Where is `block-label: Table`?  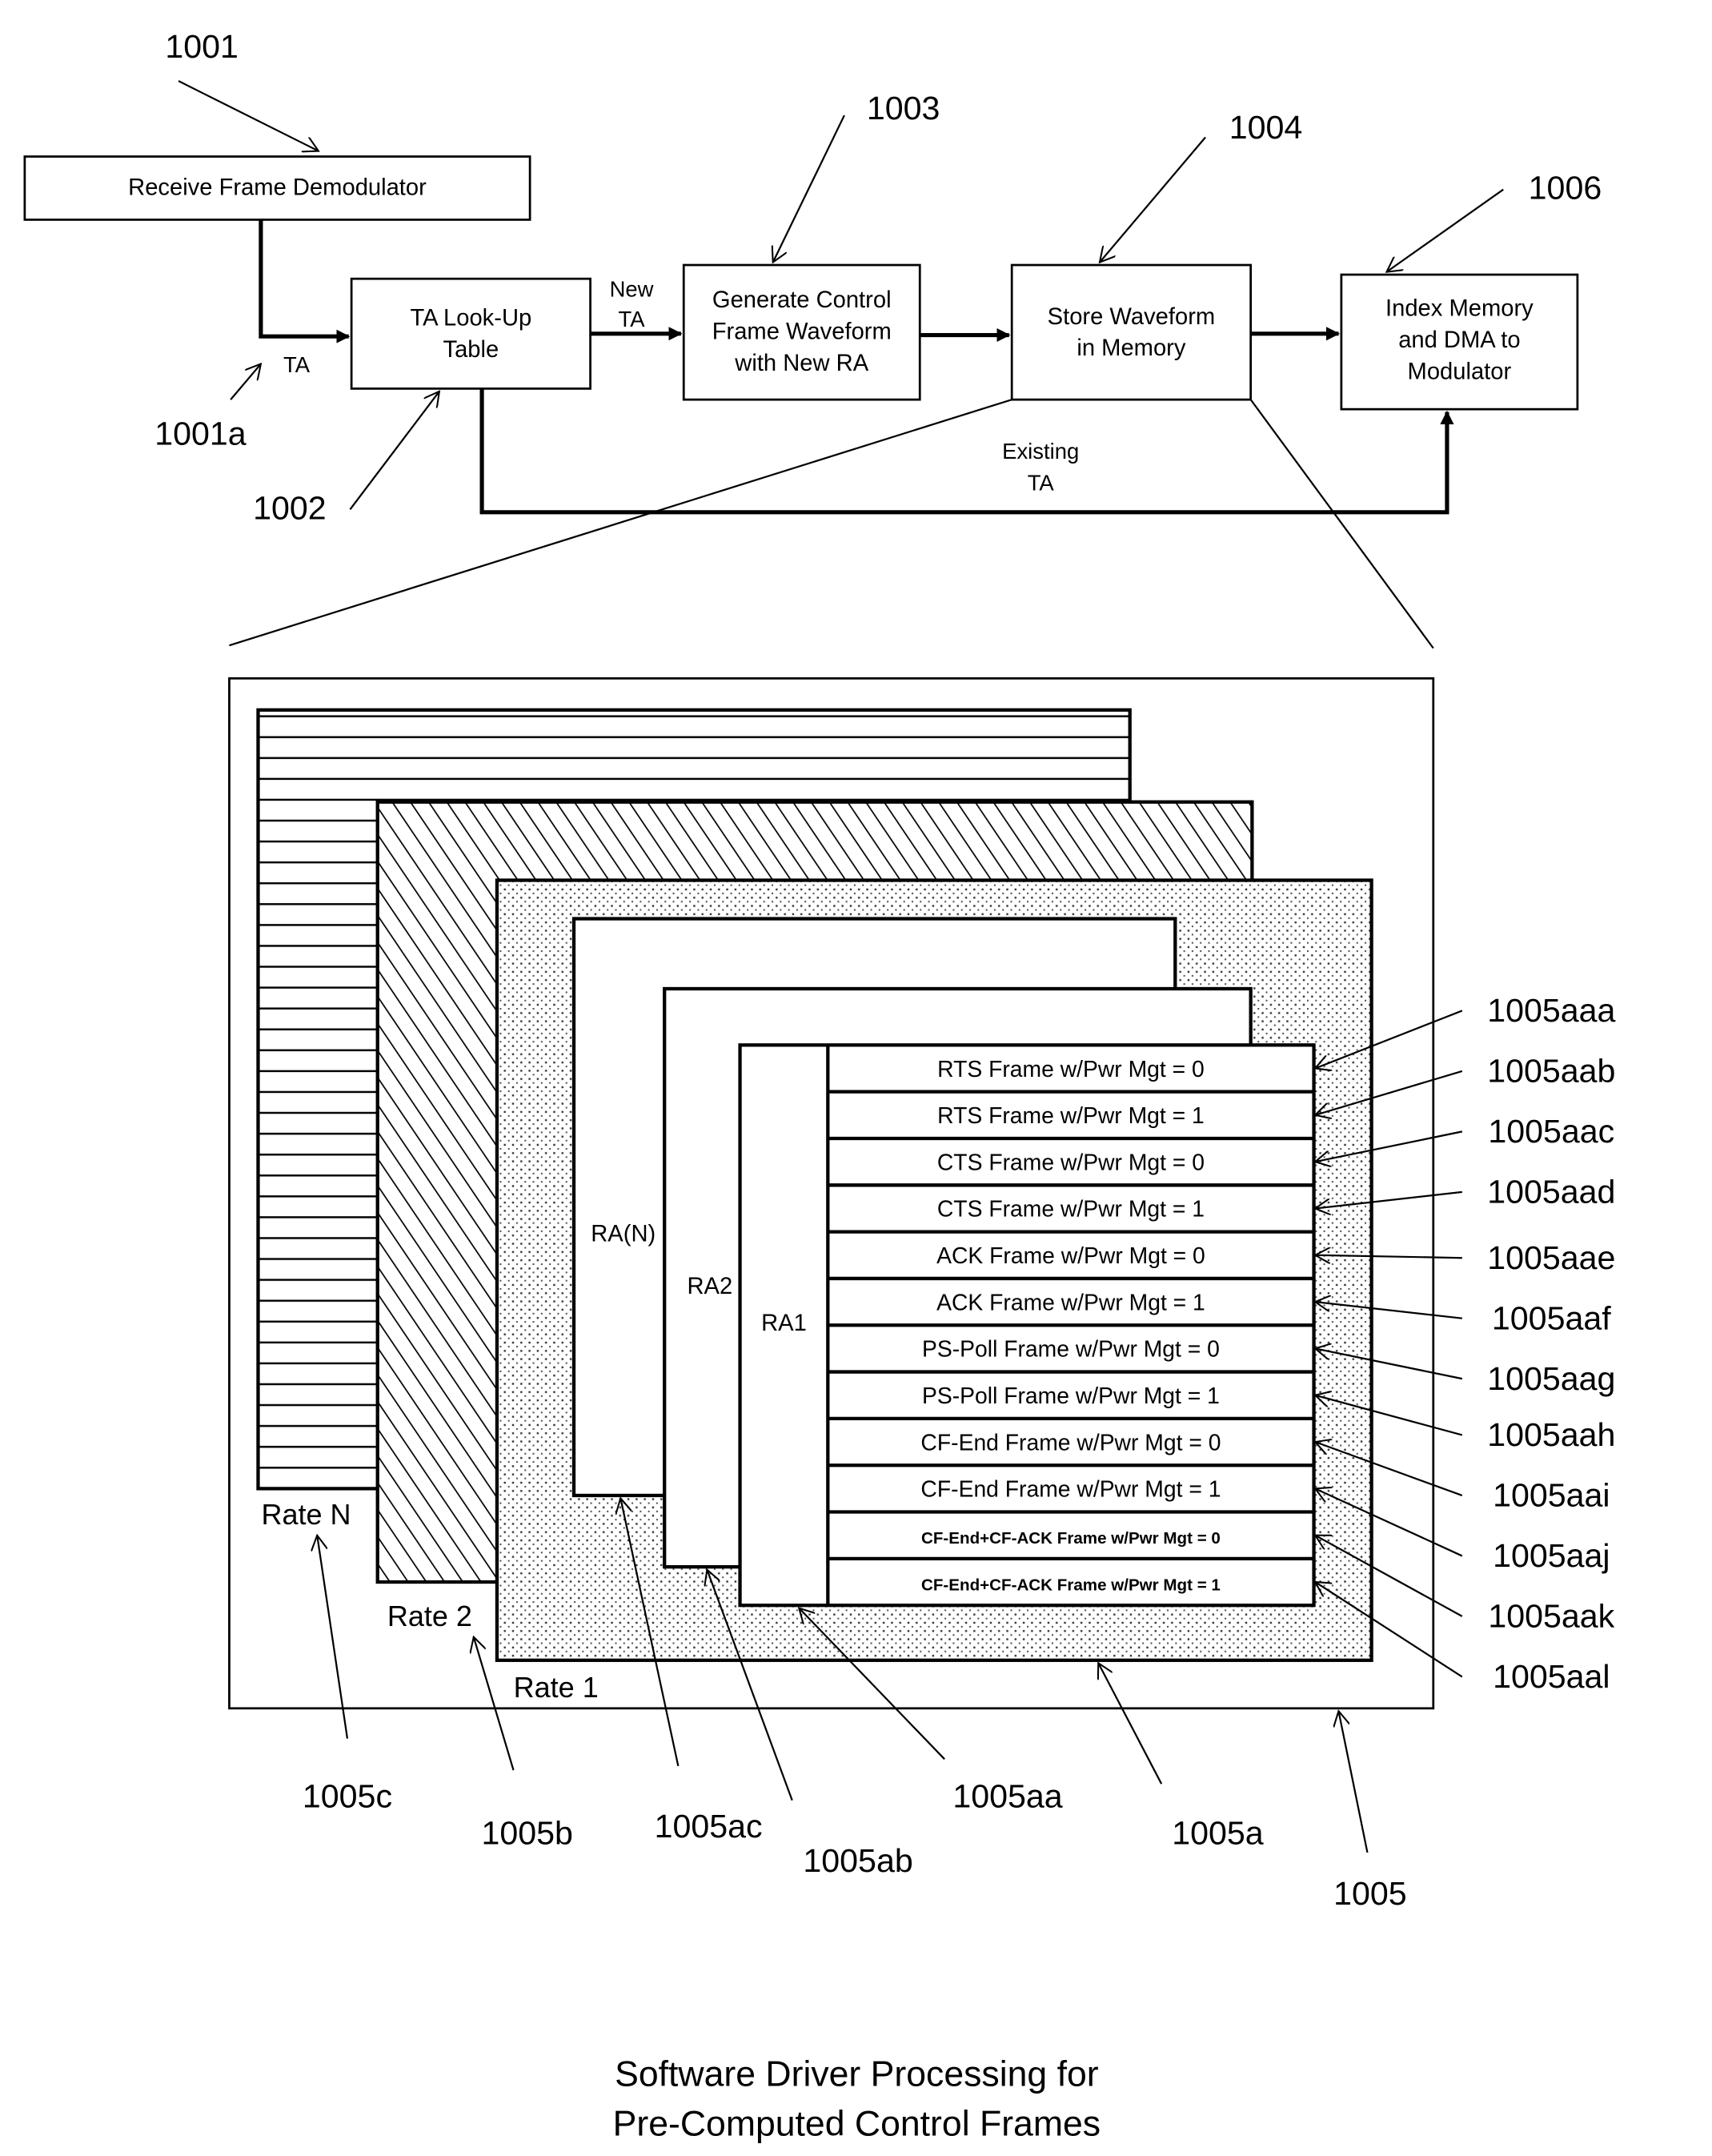
block-label: Table is located at coordinates (471, 350).